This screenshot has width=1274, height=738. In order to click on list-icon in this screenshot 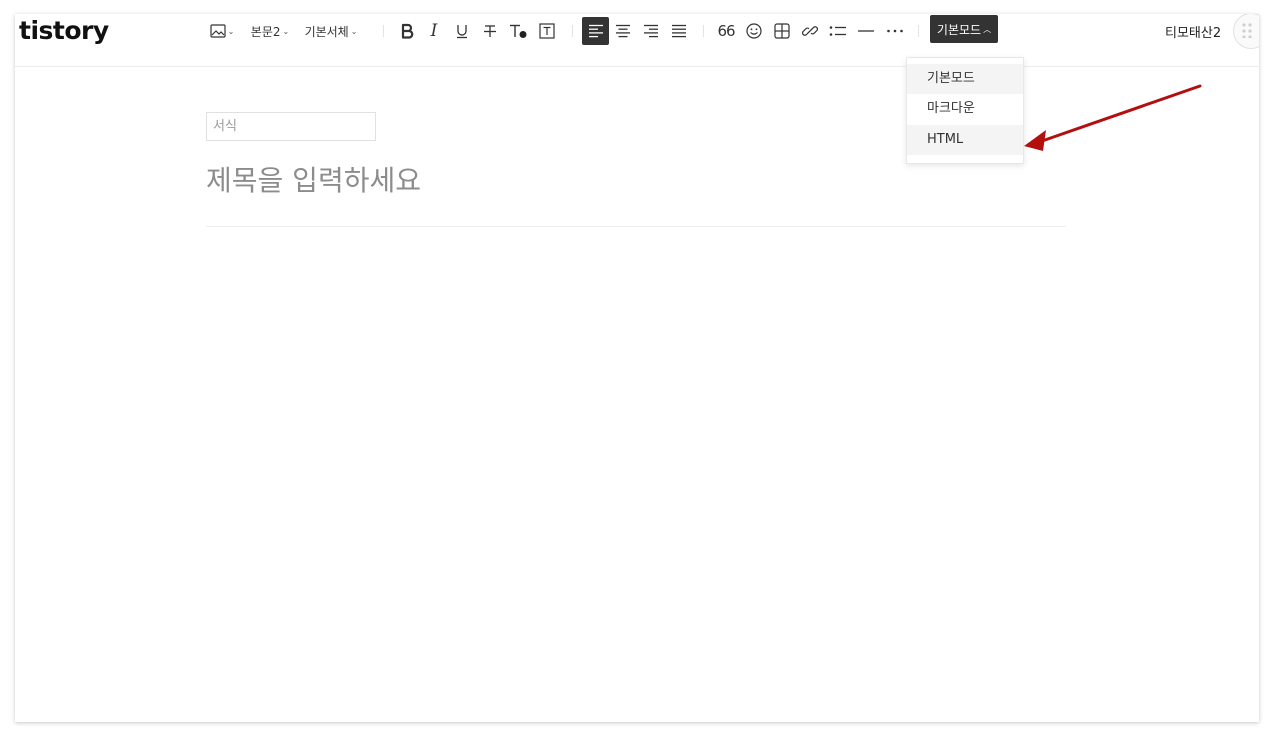, I will do `click(837, 31)`.